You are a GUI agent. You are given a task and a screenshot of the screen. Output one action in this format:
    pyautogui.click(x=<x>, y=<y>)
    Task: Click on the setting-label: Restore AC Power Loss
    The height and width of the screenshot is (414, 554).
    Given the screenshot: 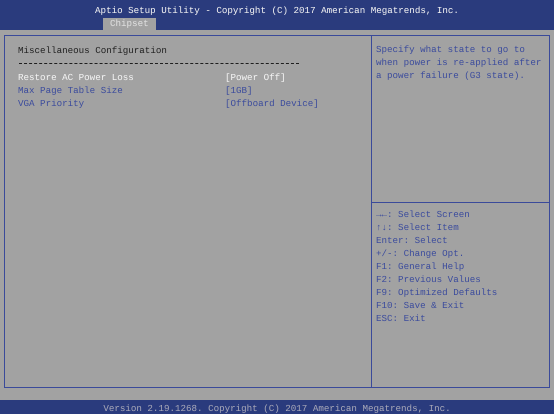 What is the action you would take?
    pyautogui.click(x=121, y=77)
    